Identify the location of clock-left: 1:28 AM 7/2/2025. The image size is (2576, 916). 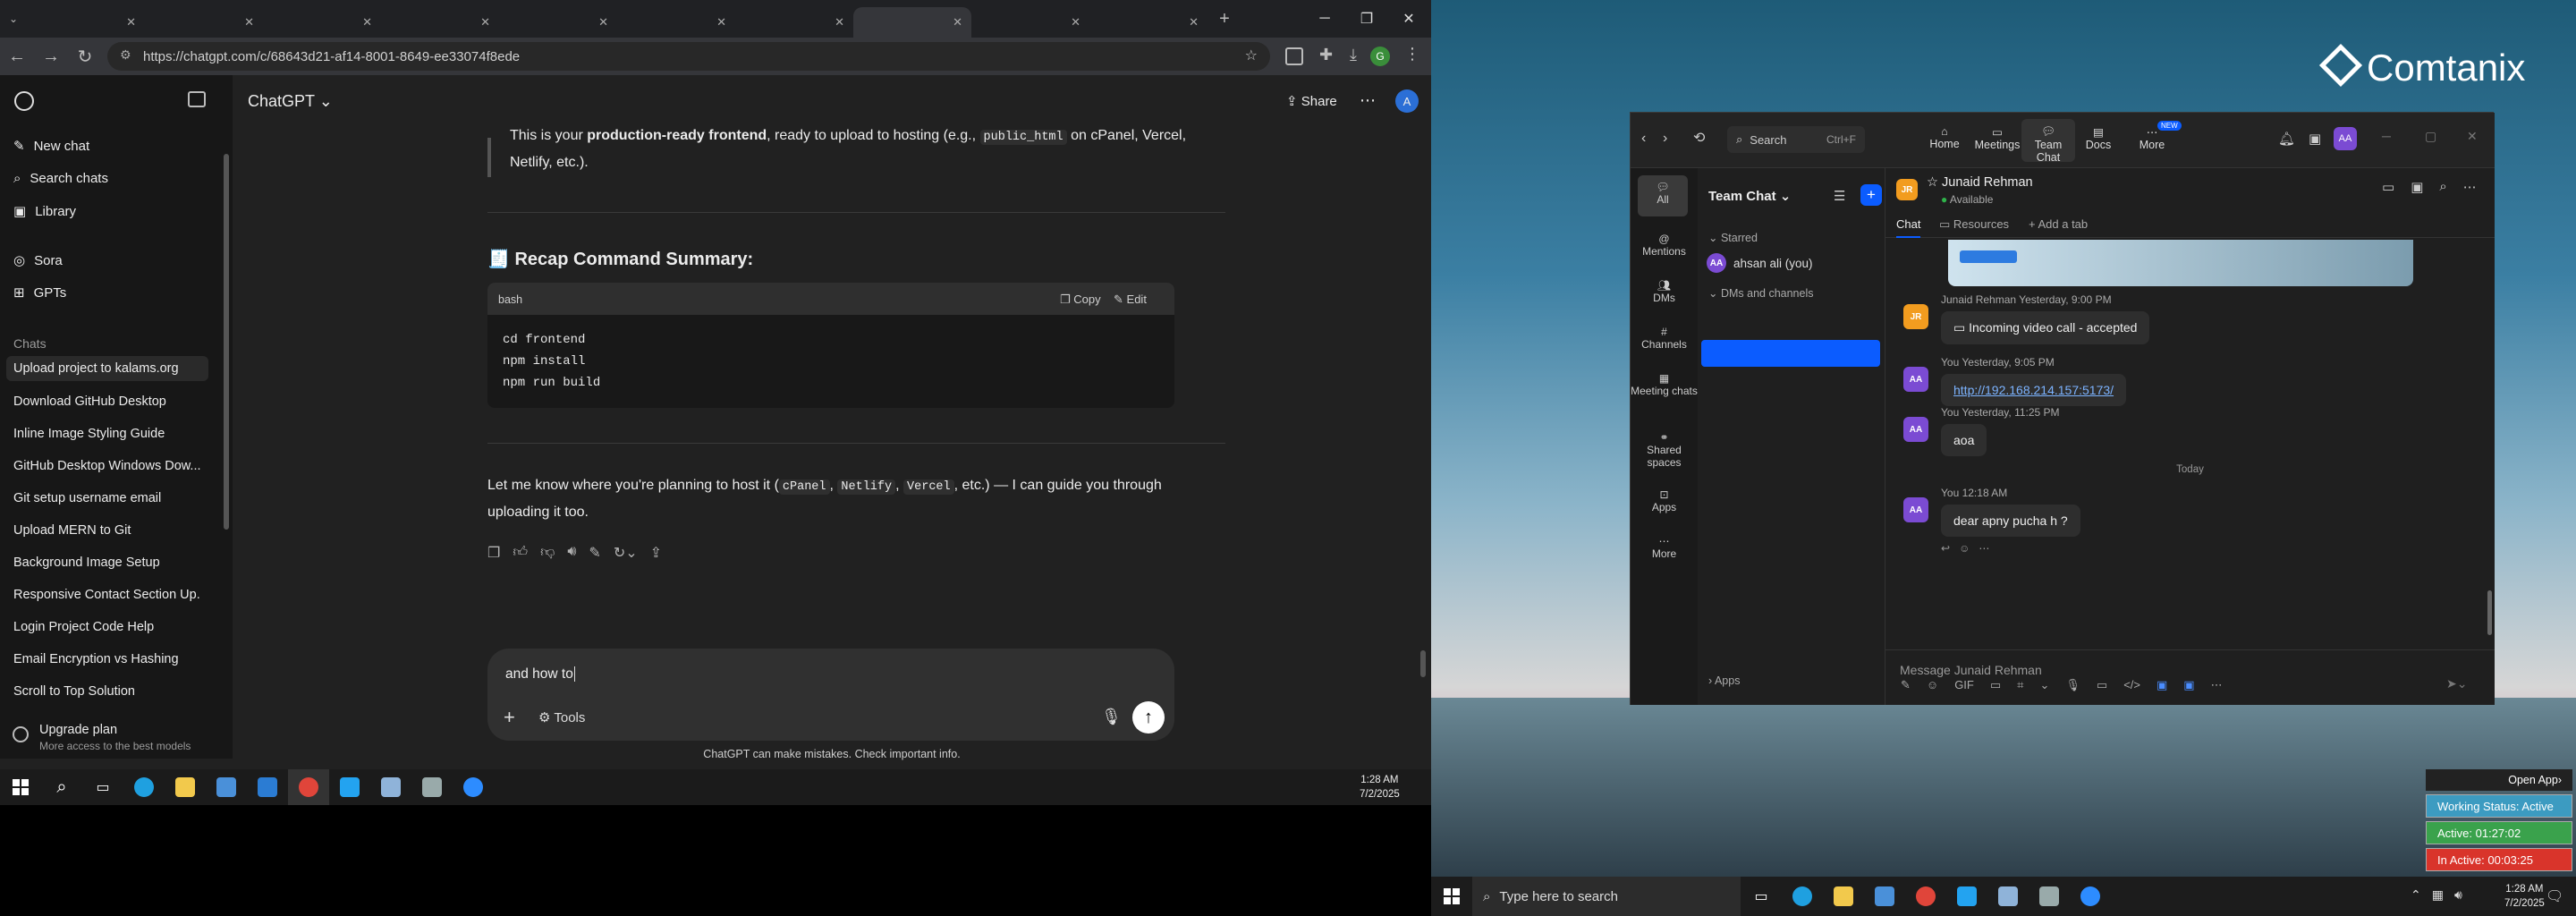
(1380, 787).